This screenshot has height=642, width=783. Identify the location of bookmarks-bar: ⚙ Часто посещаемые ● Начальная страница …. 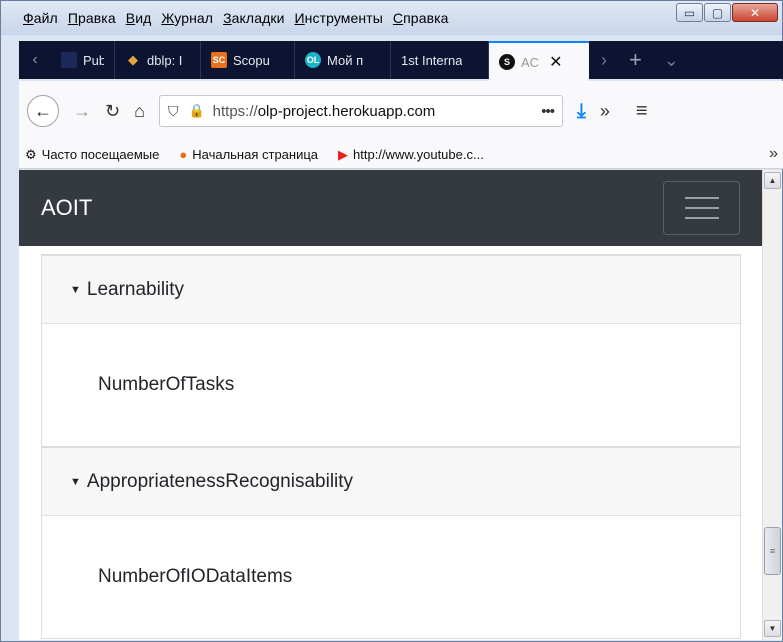
(401, 155).